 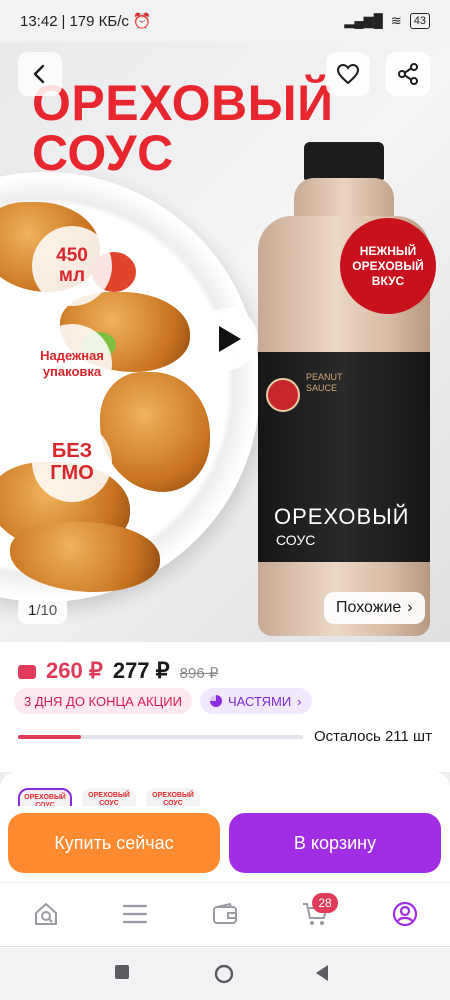 I want to click on nav-wallet, so click(x=225, y=914).